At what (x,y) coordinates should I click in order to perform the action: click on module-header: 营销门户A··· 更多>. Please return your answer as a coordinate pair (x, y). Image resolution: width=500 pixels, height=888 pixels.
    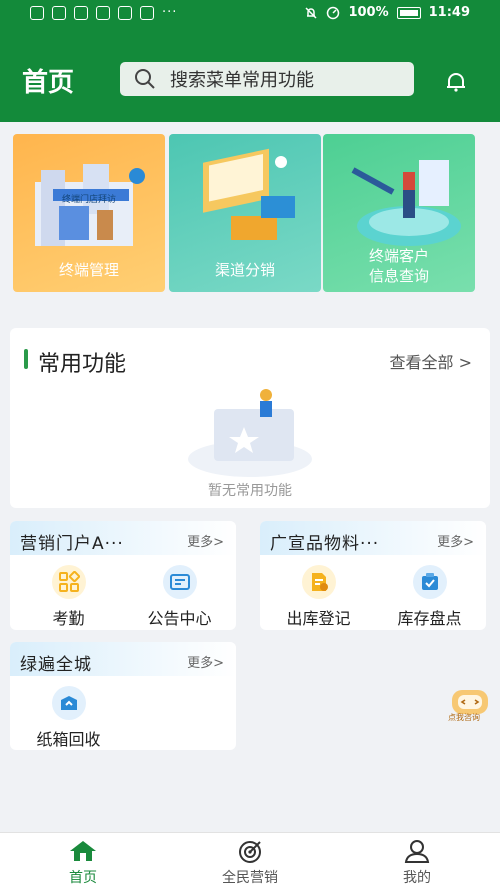
    Looking at the image, I should click on (123, 538).